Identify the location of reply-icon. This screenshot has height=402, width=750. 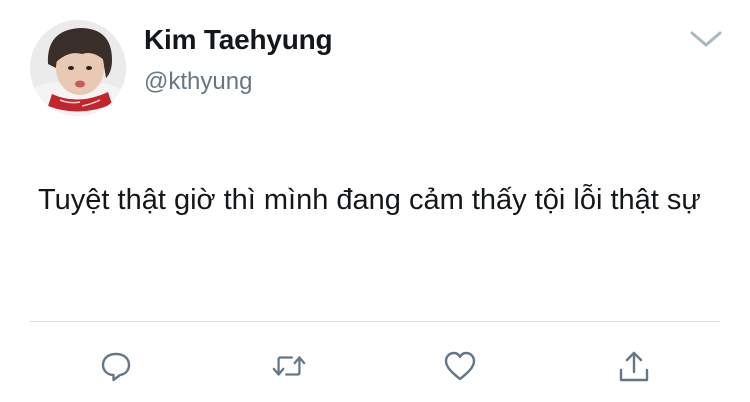
(116, 367).